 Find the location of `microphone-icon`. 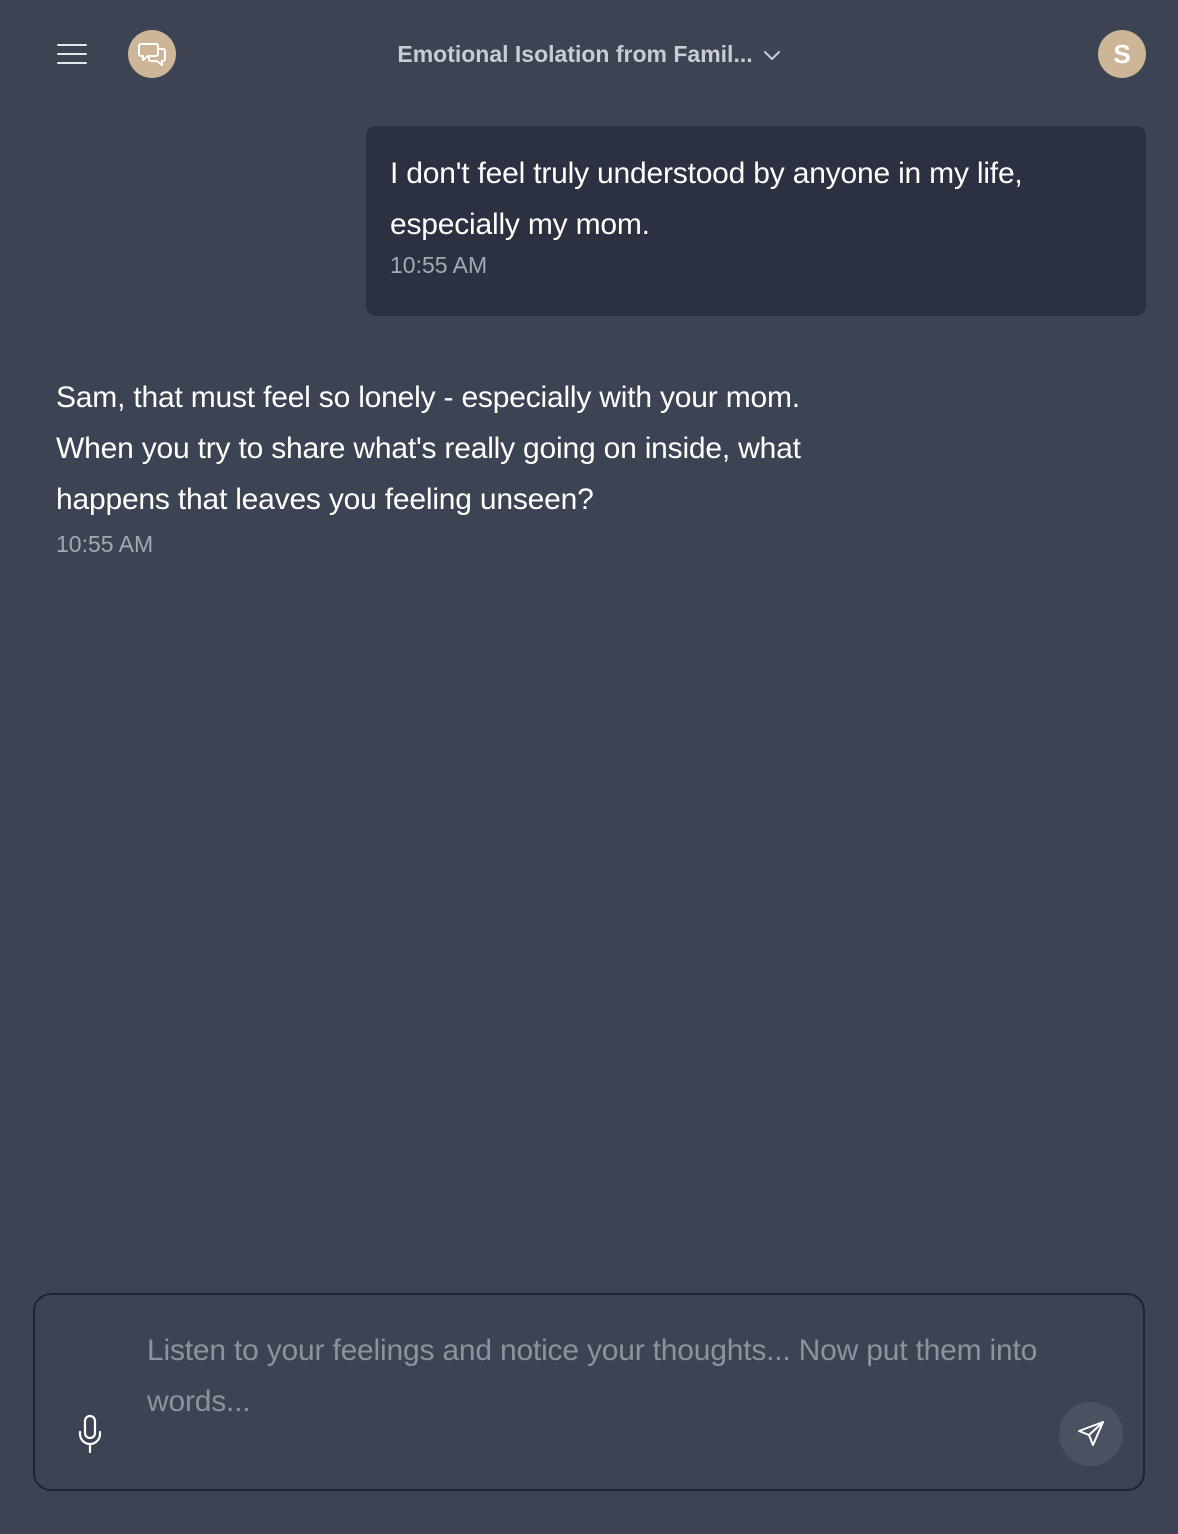

microphone-icon is located at coordinates (90, 1434).